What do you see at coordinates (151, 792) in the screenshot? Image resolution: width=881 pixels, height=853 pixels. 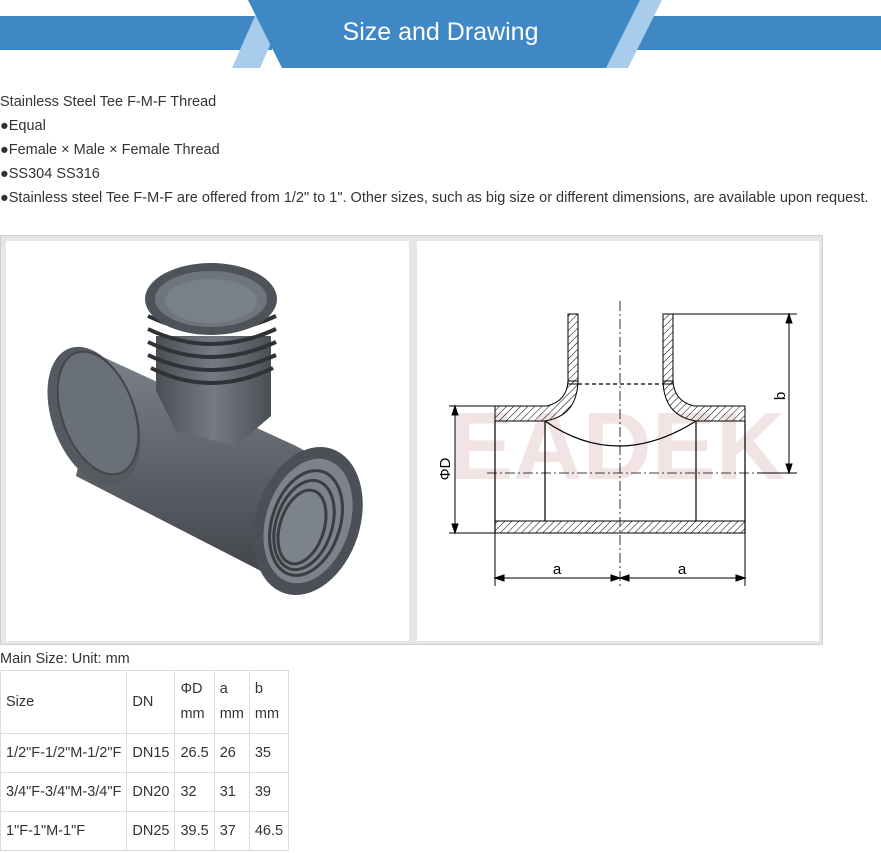 I see `cell-dn: DN20` at bounding box center [151, 792].